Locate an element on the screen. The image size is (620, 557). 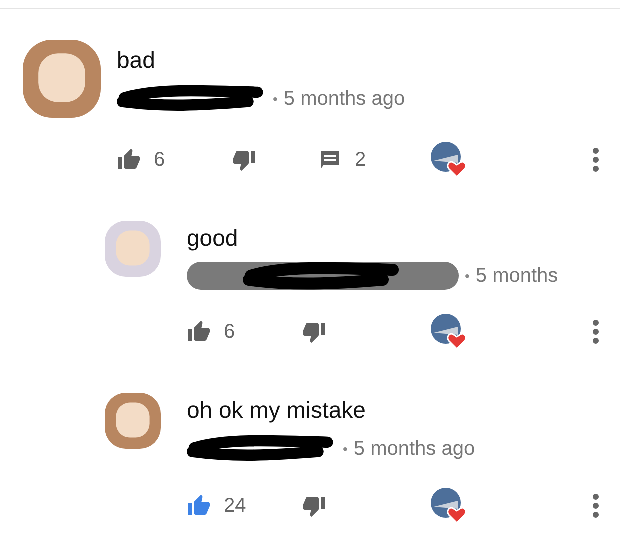
timestamp: 5 months is located at coordinates (517, 276).